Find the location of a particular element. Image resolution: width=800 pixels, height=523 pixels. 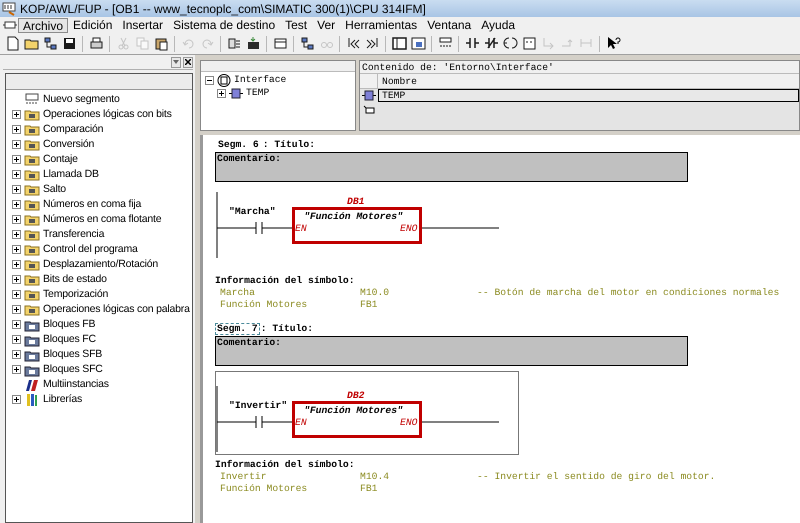

menu-item: Ver is located at coordinates (326, 25).